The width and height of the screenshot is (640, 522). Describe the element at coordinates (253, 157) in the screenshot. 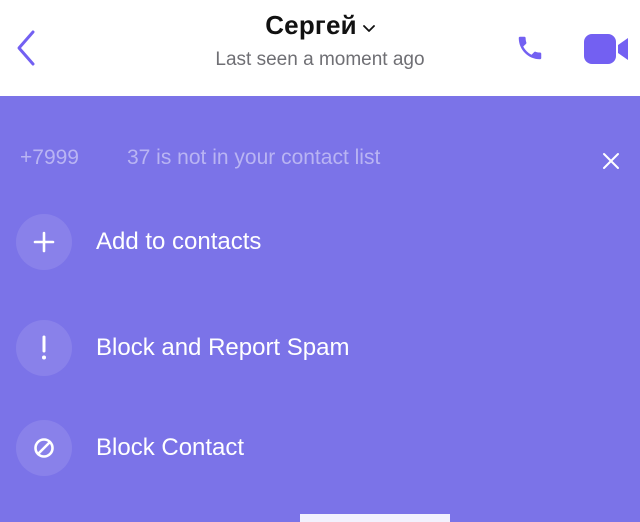

I see `notice-message: 37 is not in your contact list` at that location.